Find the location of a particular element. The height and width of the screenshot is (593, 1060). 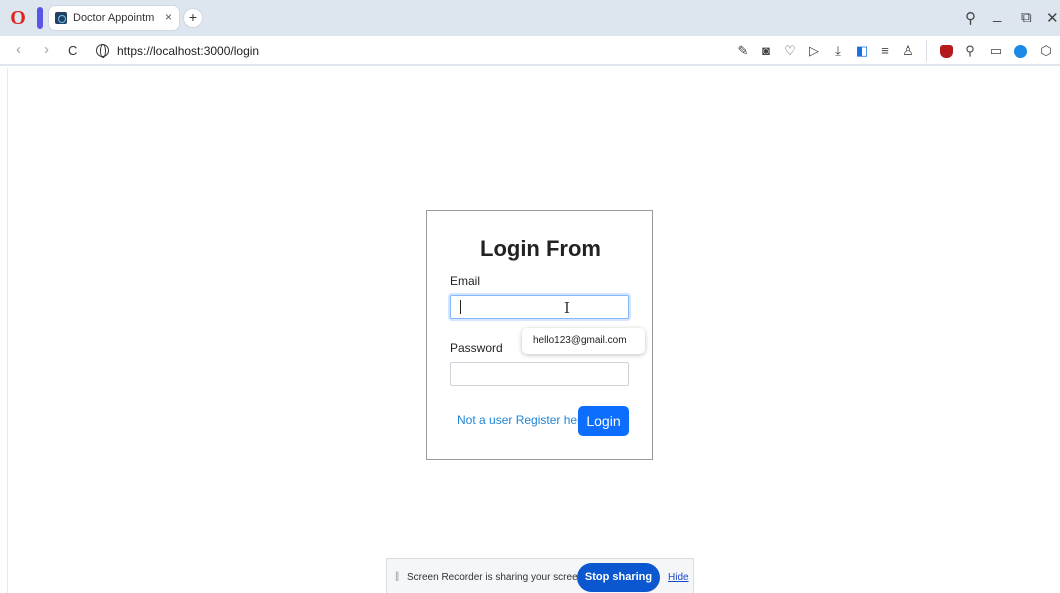

password-label: Password is located at coordinates (476, 348).